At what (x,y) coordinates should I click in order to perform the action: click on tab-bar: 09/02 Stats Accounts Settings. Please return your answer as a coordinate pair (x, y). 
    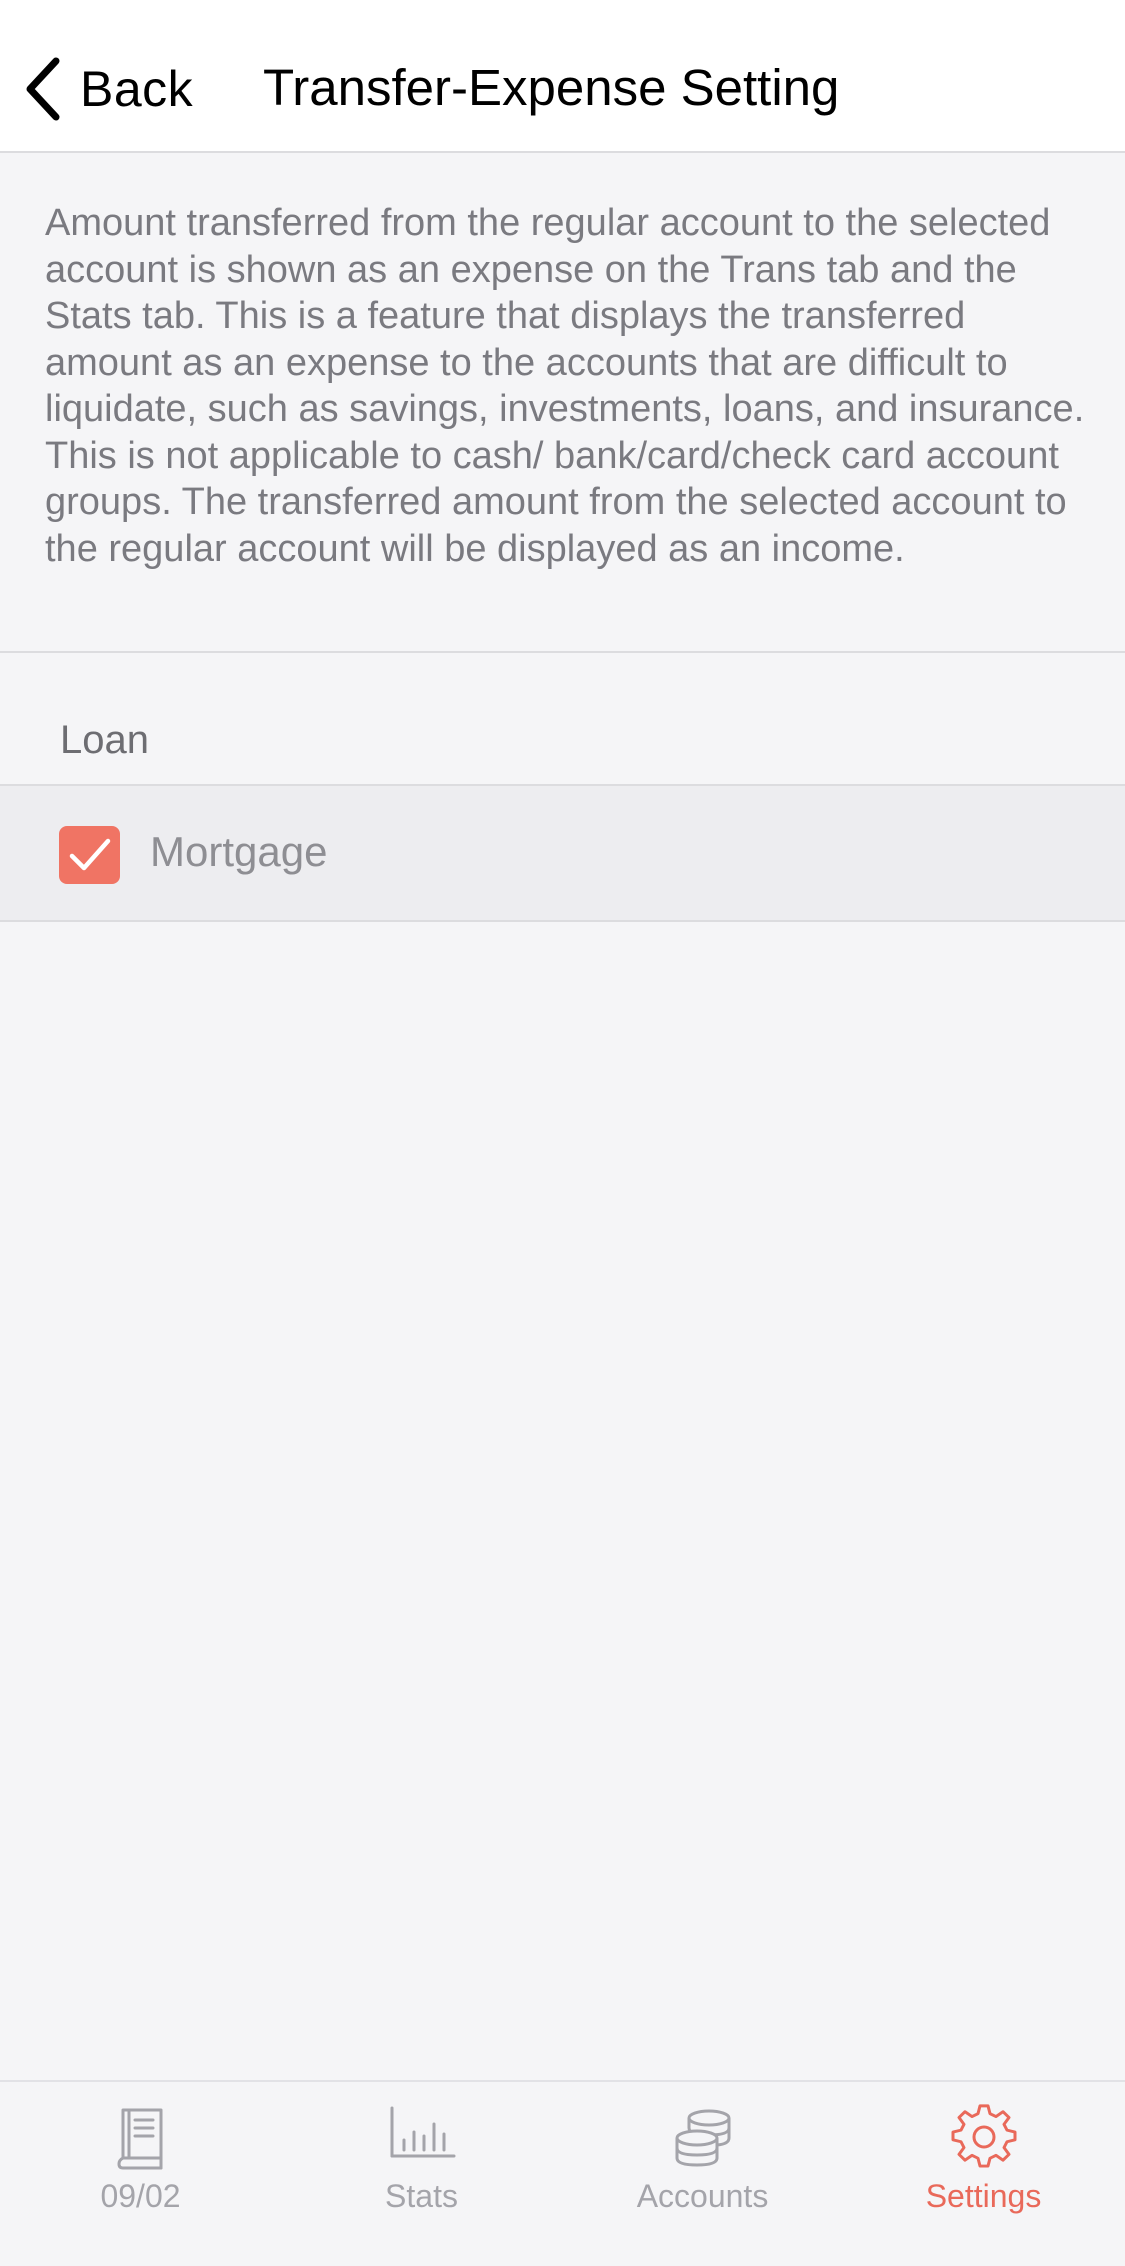
    Looking at the image, I should click on (562, 2173).